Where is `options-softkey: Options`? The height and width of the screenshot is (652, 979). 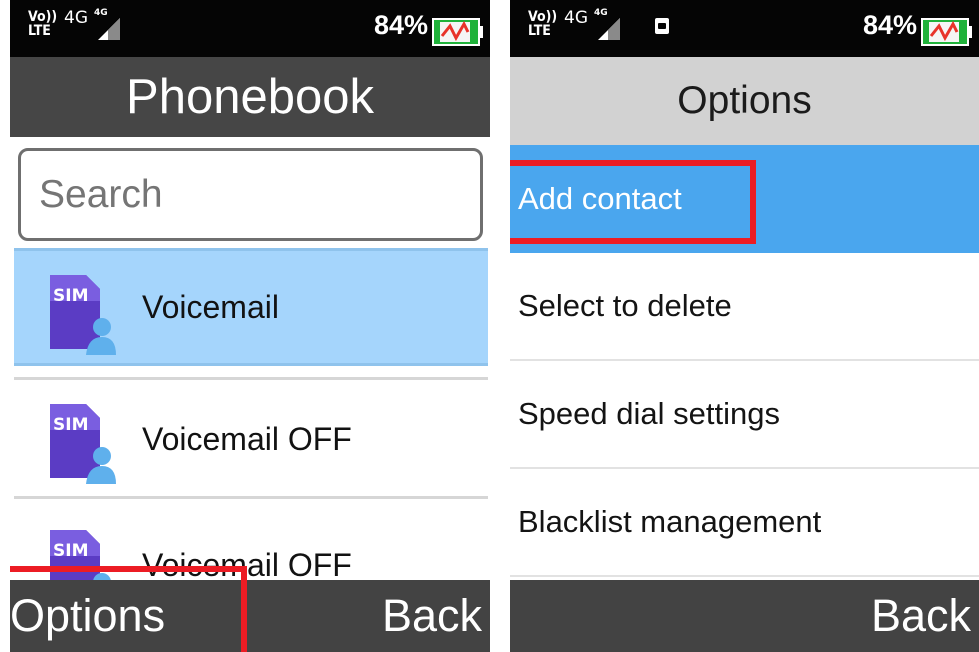
options-softkey: Options is located at coordinates (87, 616).